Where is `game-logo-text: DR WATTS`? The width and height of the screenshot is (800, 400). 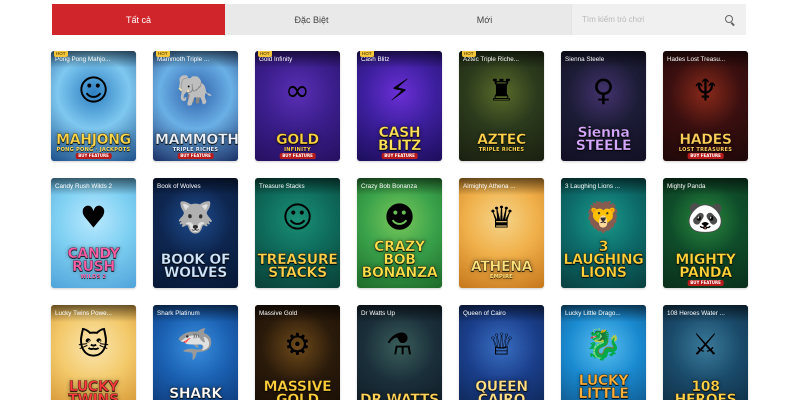
game-logo-text: DR WATTS is located at coordinates (400, 396).